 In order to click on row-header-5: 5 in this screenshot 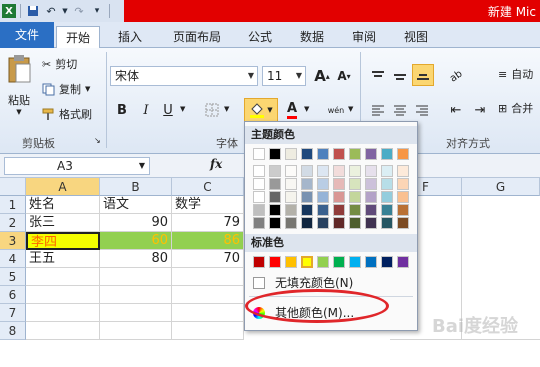, I will do `click(13, 277)`.